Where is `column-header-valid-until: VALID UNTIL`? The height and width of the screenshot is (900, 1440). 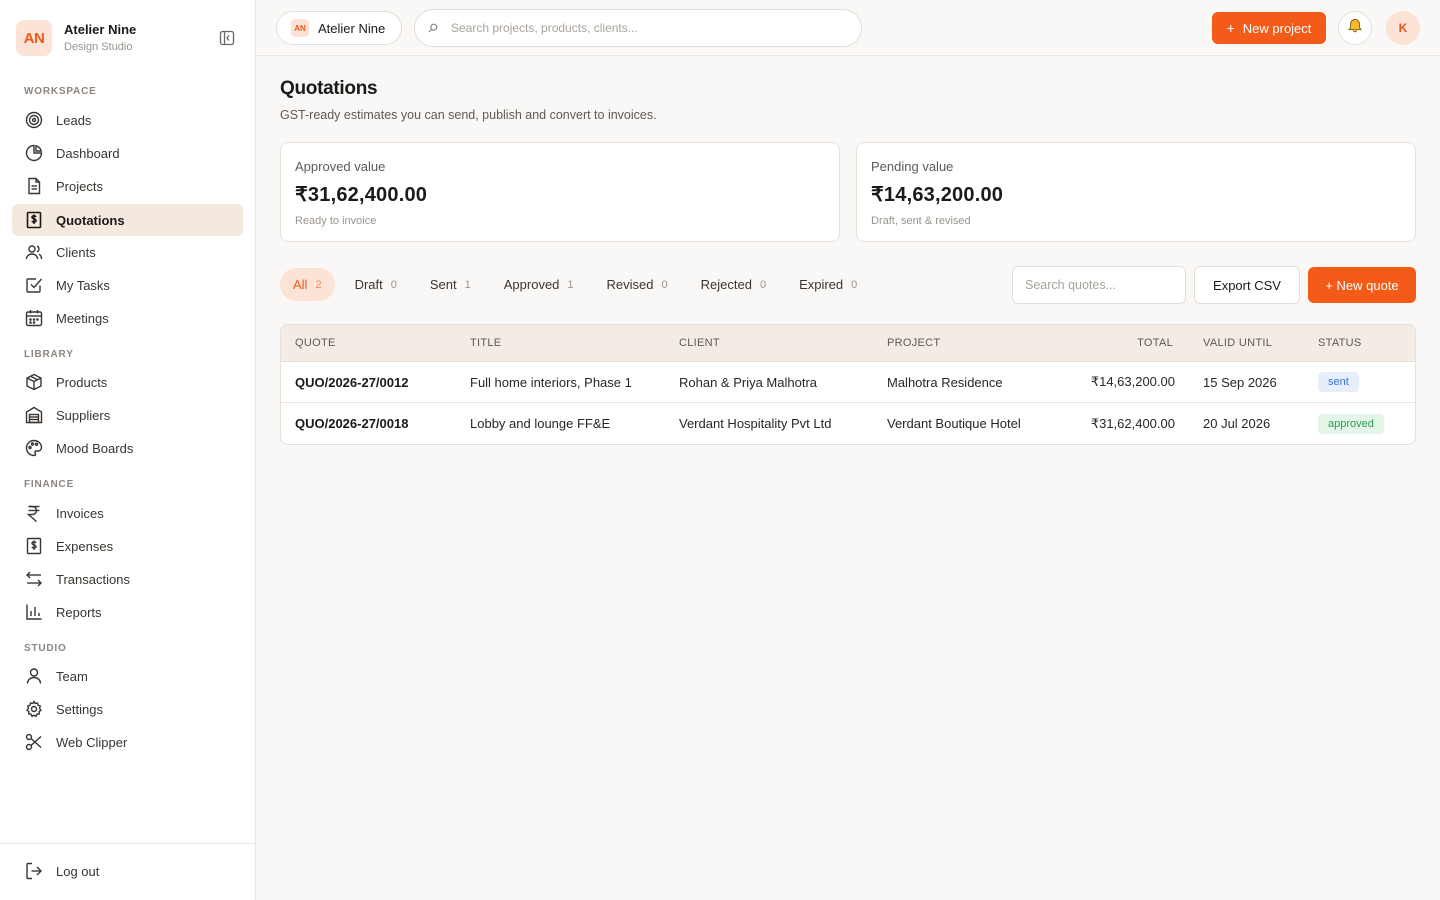 column-header-valid-until: VALID UNTIL is located at coordinates (1237, 343).